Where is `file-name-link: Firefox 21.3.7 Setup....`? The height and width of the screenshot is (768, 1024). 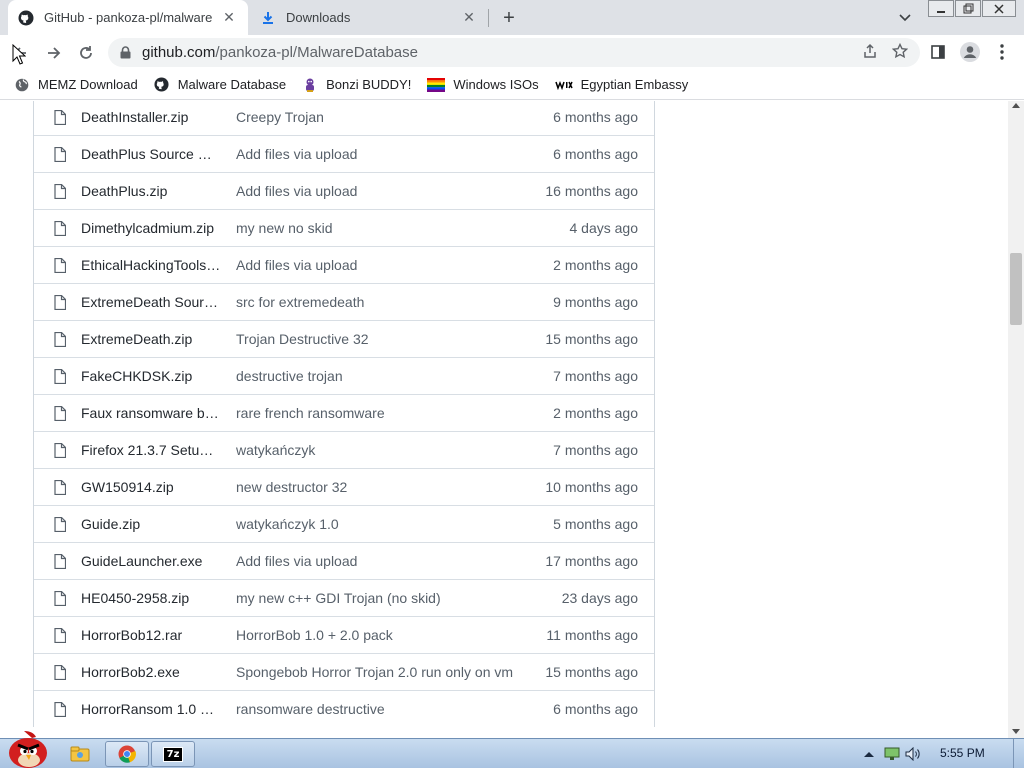
file-name-link: Firefox 21.3.7 Setup.... is located at coordinates (151, 450).